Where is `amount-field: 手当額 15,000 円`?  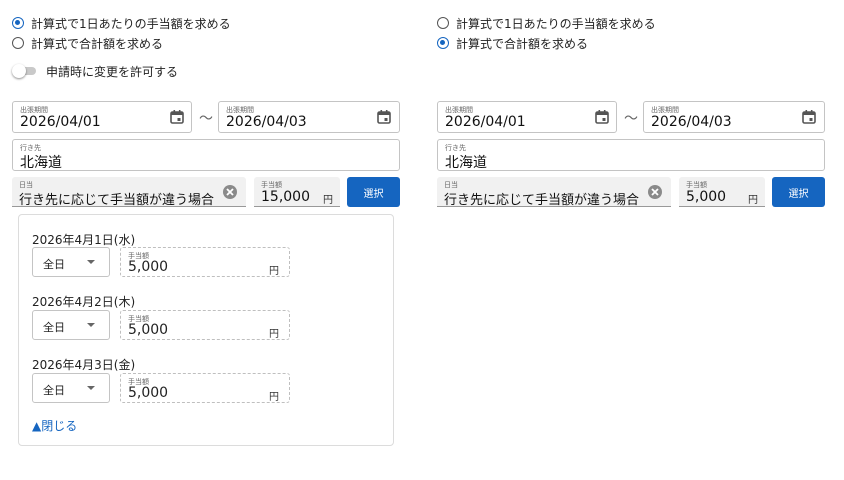 amount-field: 手当額 15,000 円 is located at coordinates (297, 192).